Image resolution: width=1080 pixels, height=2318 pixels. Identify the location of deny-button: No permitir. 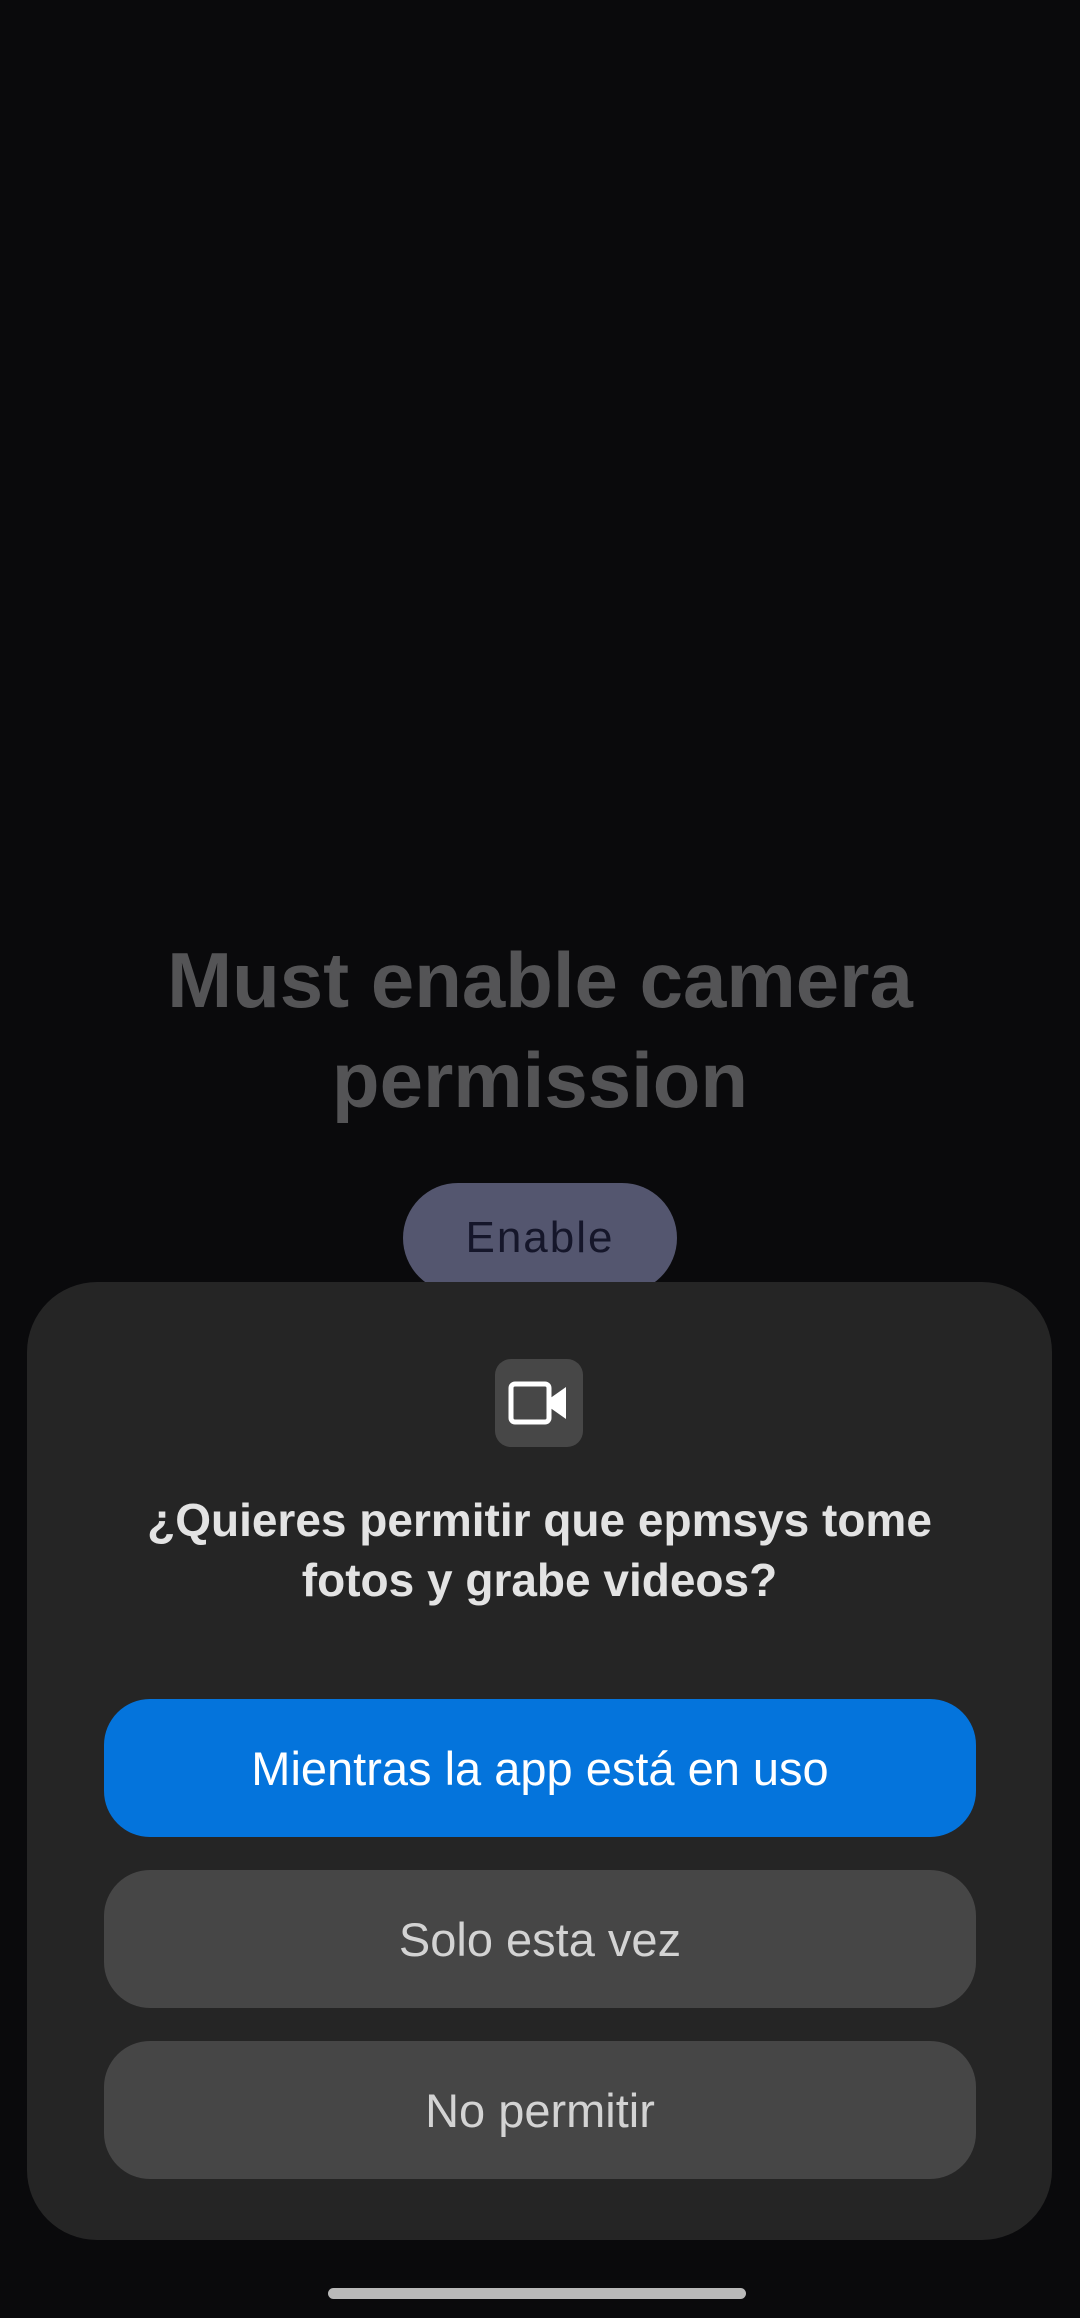
(540, 2110).